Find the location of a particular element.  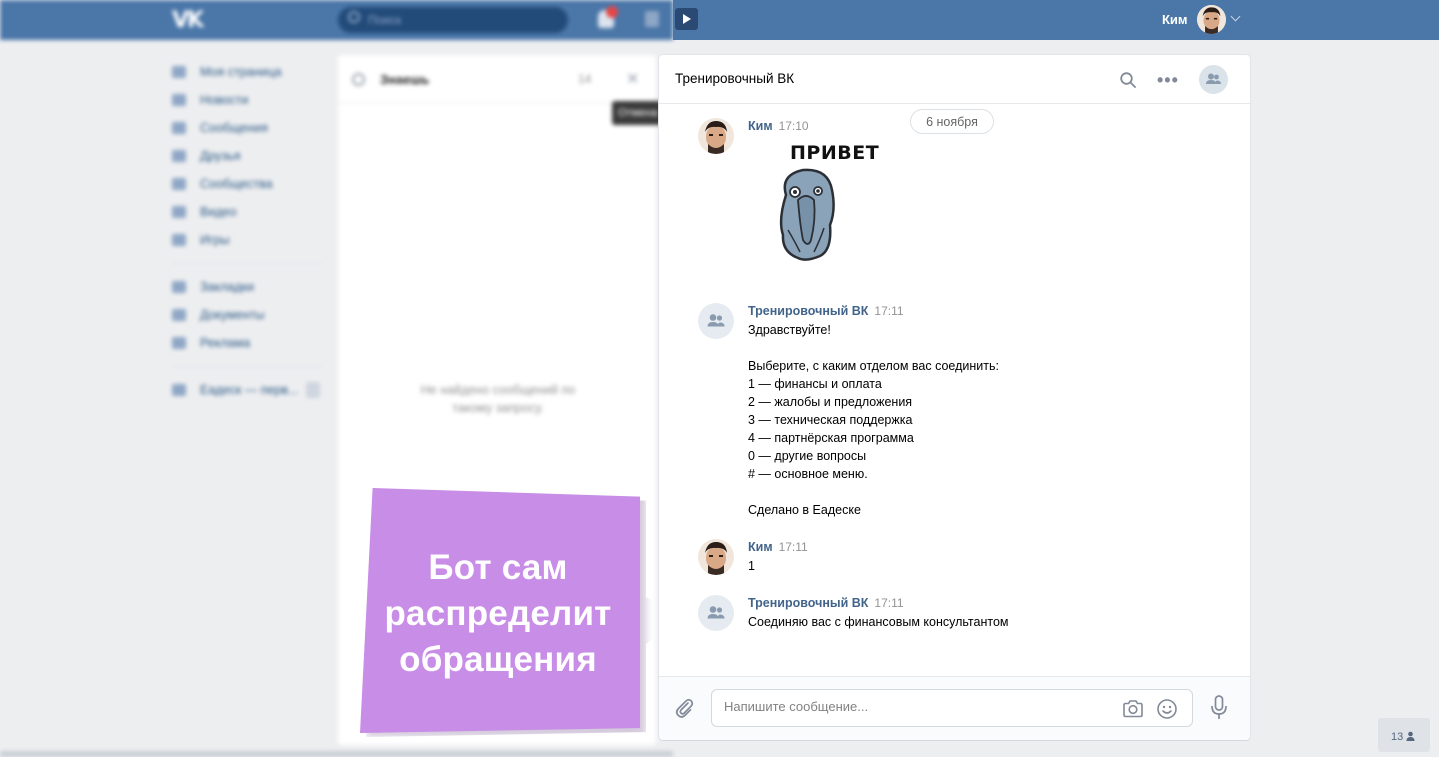

music-icon is located at coordinates (652, 19).